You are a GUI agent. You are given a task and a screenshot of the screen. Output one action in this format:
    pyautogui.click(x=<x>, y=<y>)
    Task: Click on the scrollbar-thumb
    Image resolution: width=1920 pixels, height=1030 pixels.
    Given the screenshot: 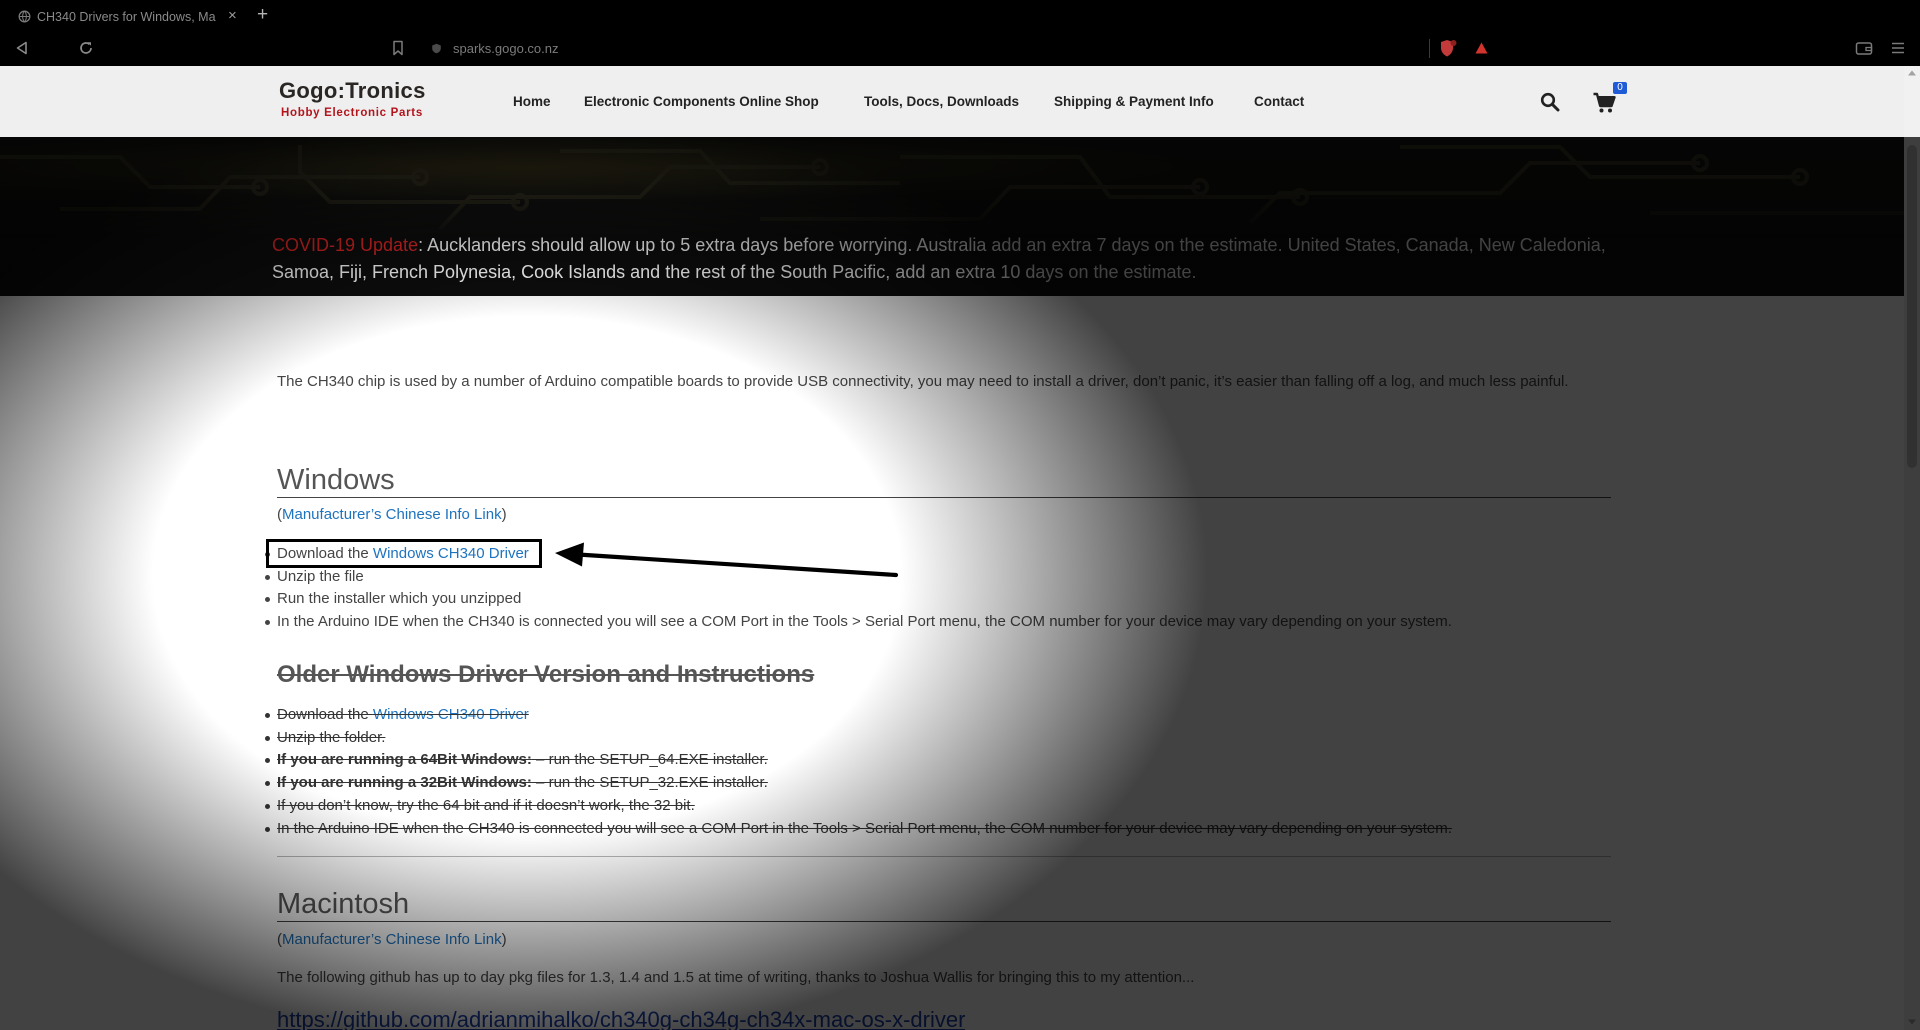 What is the action you would take?
    pyautogui.click(x=1912, y=306)
    